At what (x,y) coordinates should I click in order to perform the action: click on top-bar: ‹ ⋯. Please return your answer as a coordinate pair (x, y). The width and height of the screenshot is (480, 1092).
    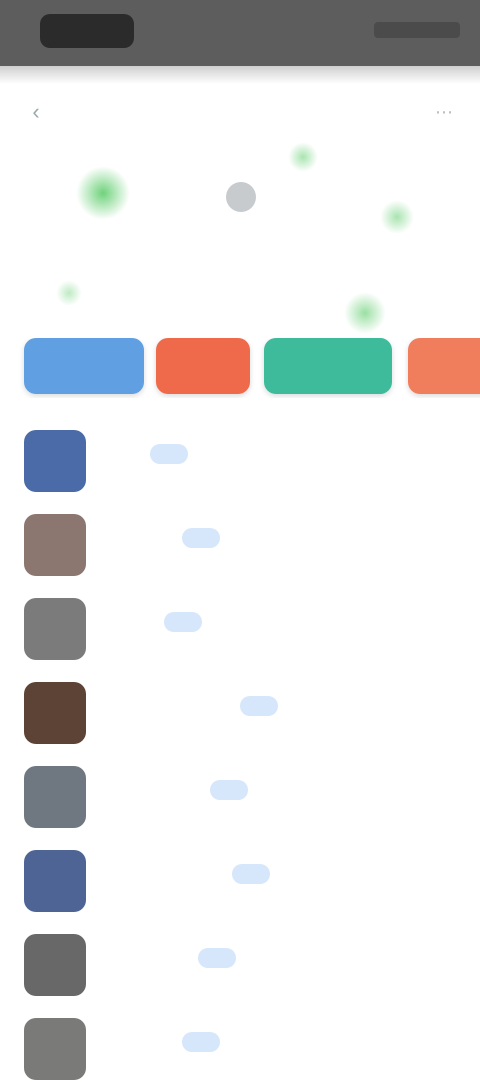
    Looking at the image, I should click on (240, 112).